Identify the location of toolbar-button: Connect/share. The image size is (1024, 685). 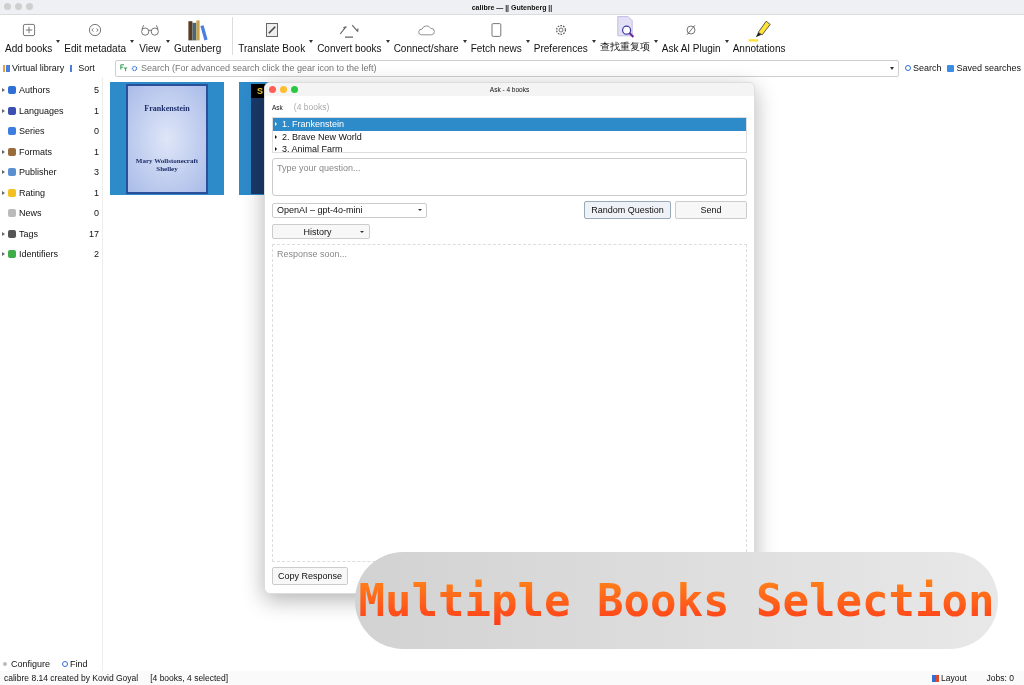
(429, 38).